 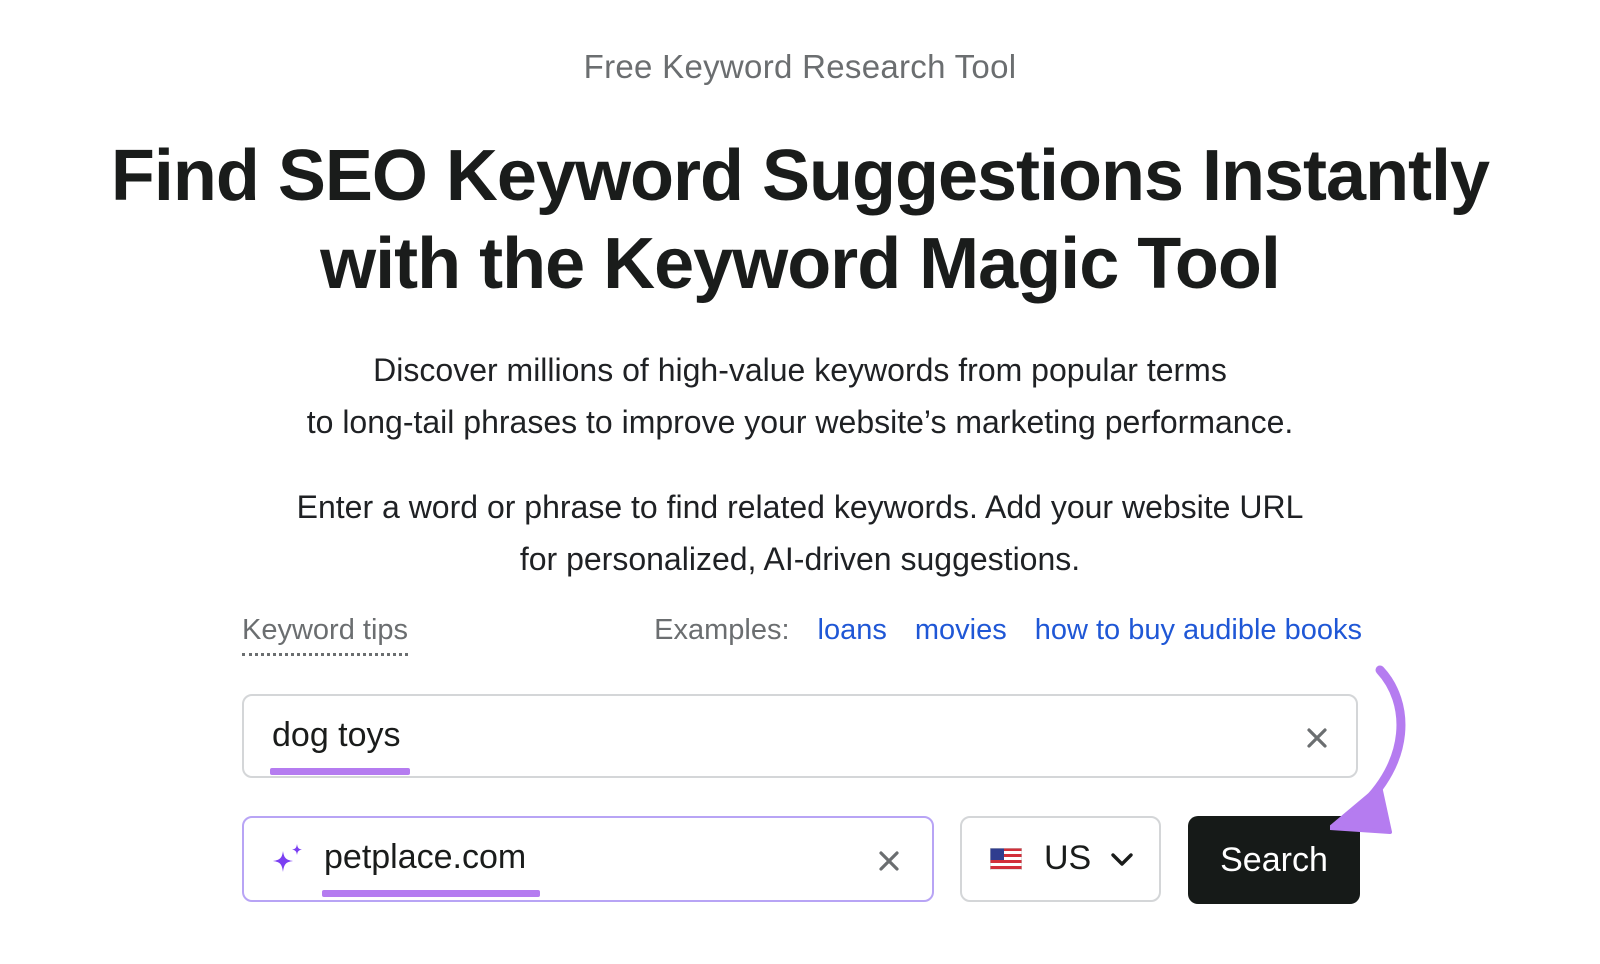 What do you see at coordinates (1006, 859) in the screenshot?
I see `us-flag-icon` at bounding box center [1006, 859].